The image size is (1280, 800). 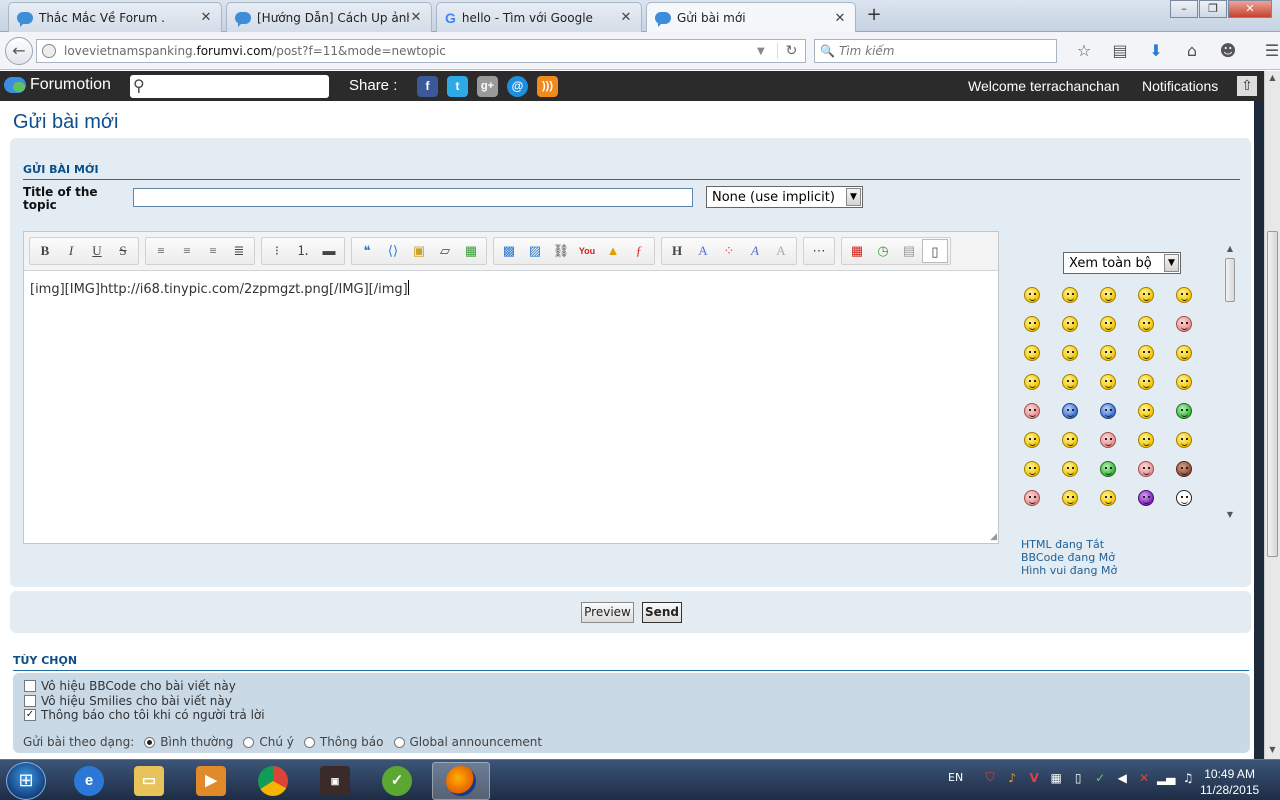 I want to click on scroll-thumb, so click(x=1272, y=394).